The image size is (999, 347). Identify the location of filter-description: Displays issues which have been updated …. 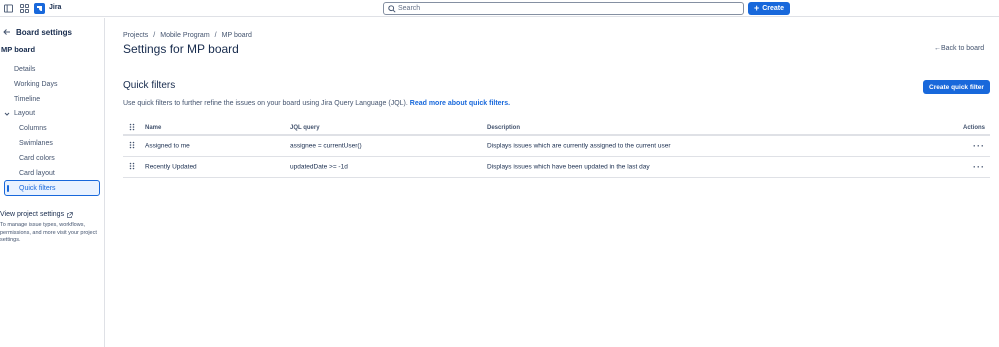
(568, 167).